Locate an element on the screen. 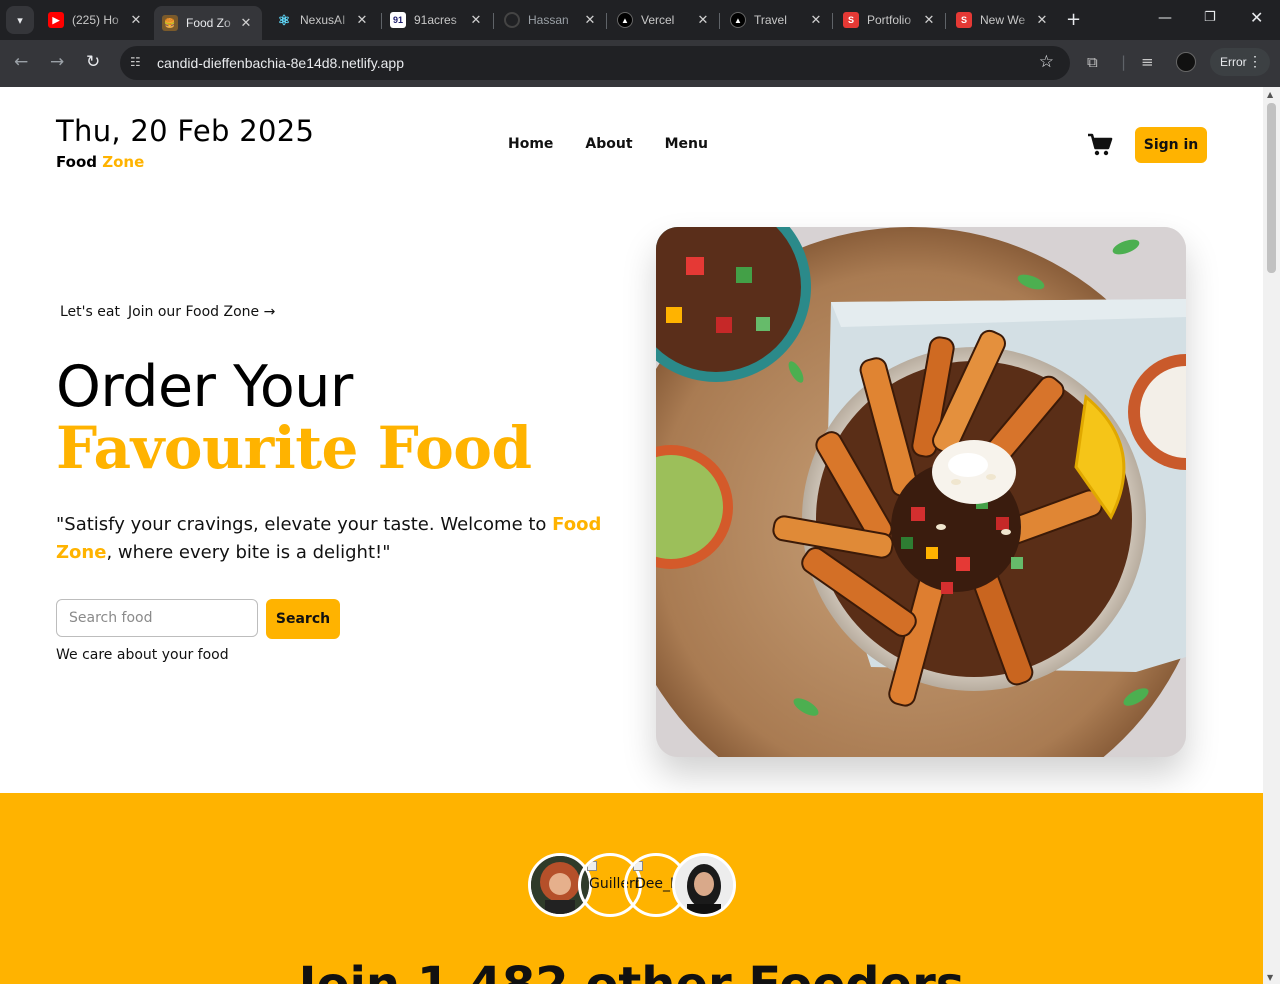 Image resolution: width=1280 pixels, height=984 pixels. react-icon: ⚛ is located at coordinates (284, 19).